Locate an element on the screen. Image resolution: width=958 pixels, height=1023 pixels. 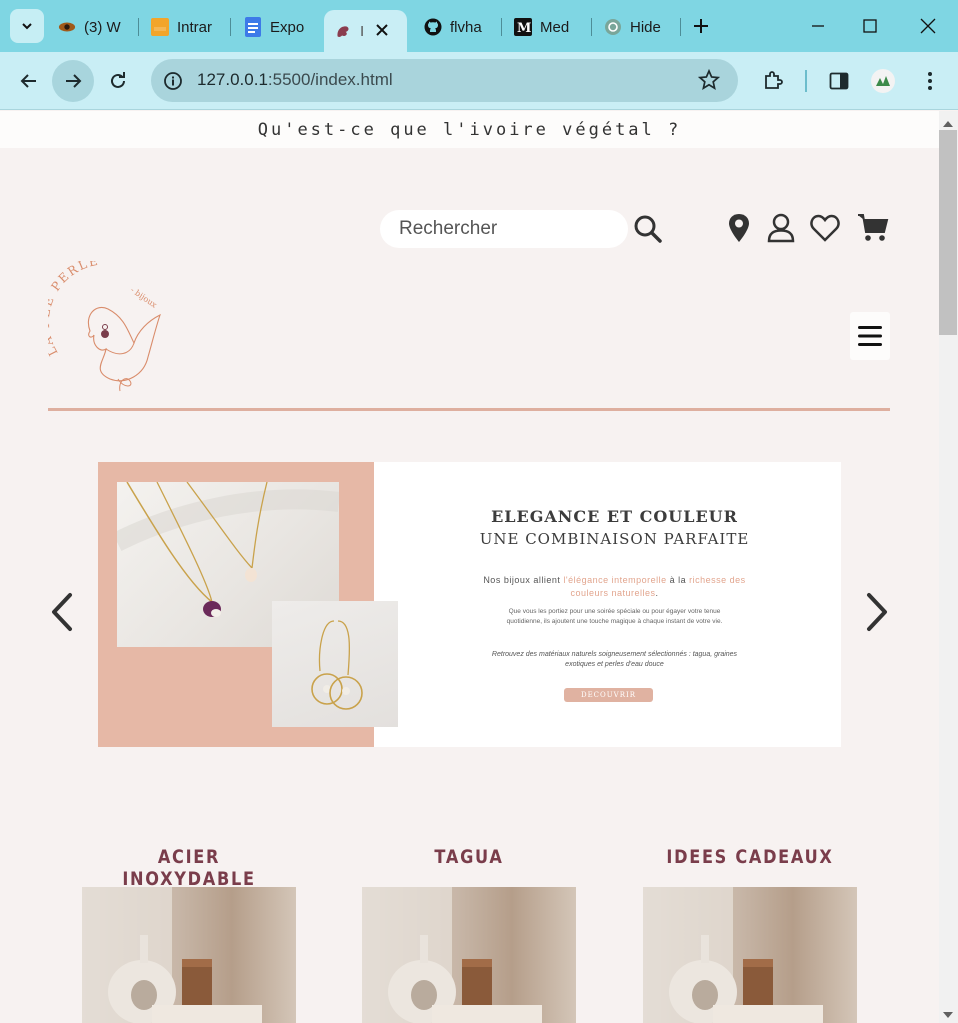
tab-label: (3) W is located at coordinates (102, 27).